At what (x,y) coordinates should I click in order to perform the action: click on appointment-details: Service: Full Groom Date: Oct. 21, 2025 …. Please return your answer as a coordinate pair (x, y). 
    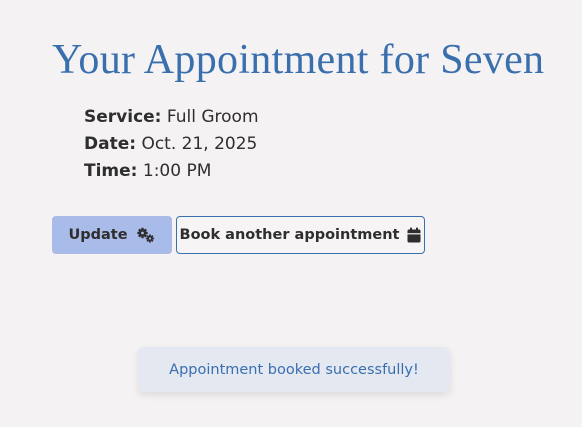
    Looking at the image, I should click on (171, 144).